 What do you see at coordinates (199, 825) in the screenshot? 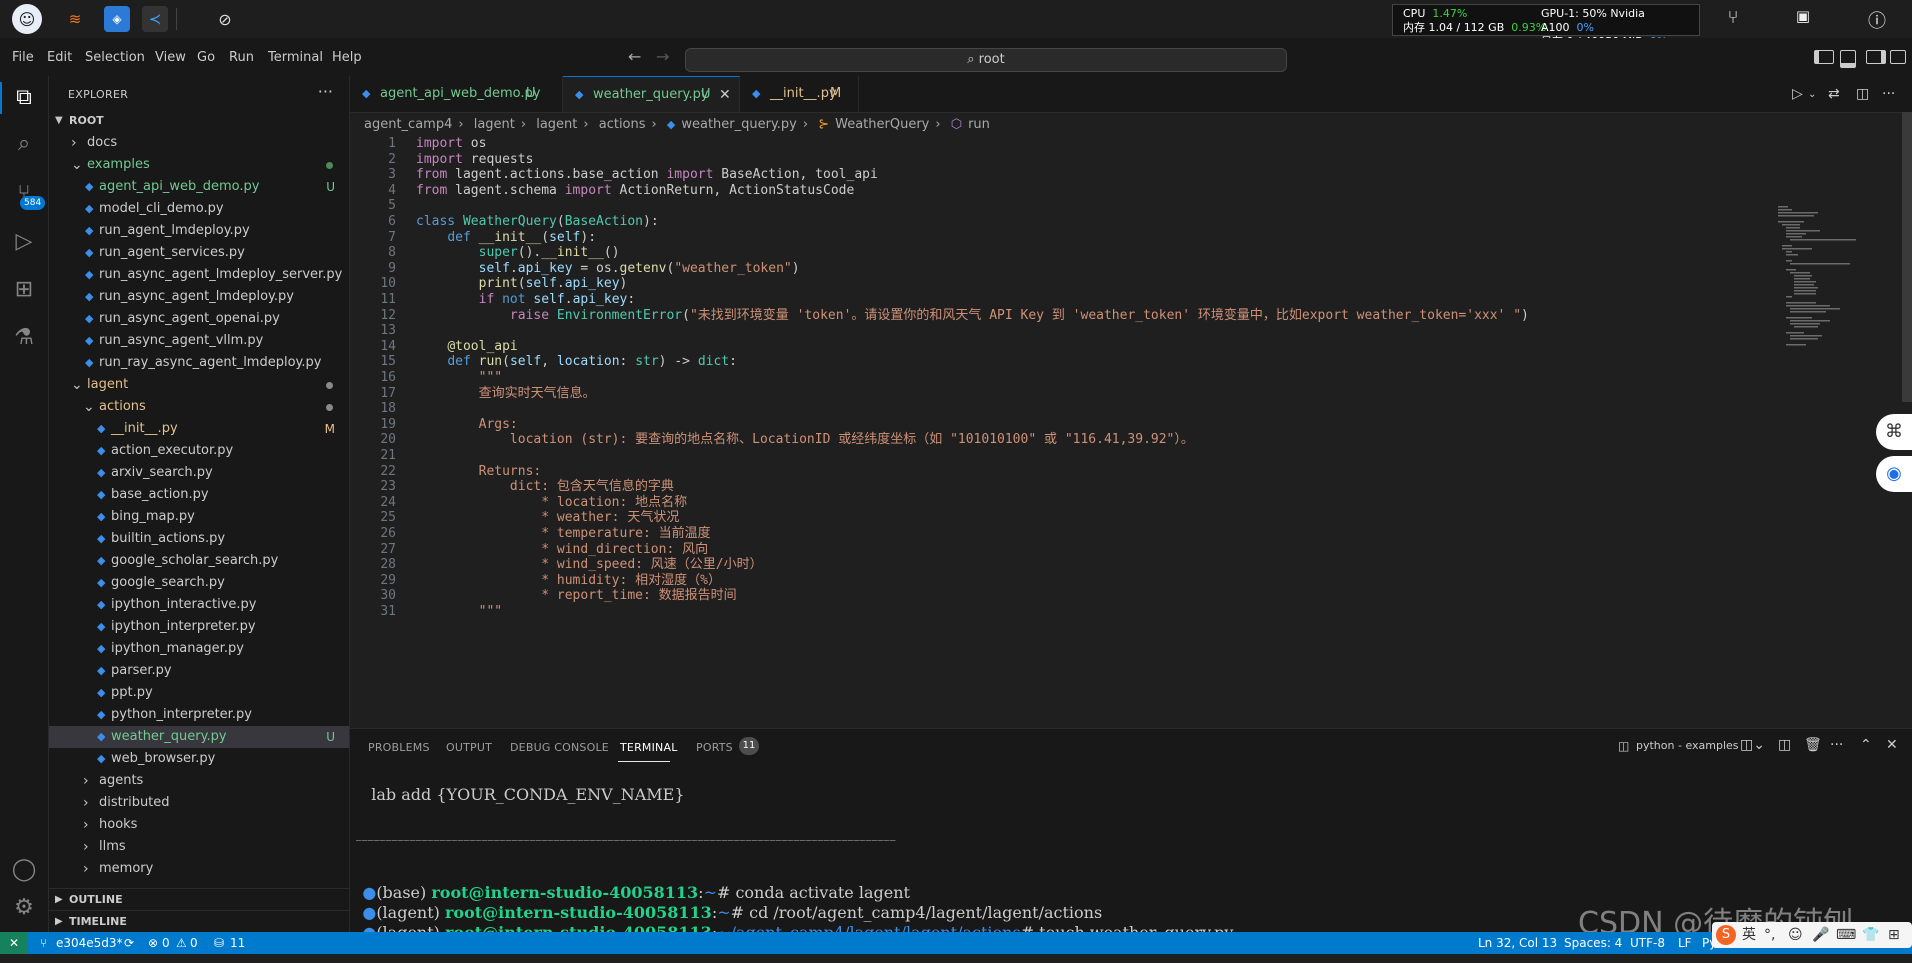
I see `tree-folder: › hooks` at bounding box center [199, 825].